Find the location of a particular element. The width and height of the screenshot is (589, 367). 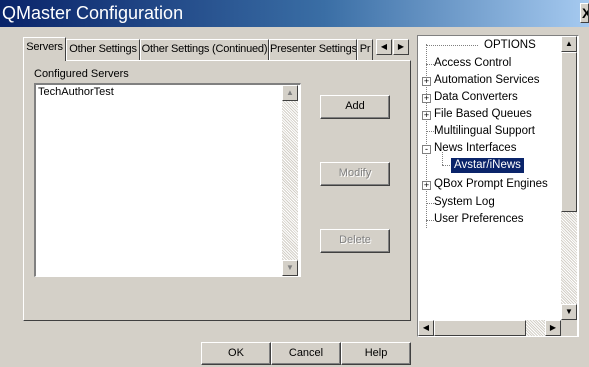

tab-label: Other Settings (Continued) is located at coordinates (204, 49).